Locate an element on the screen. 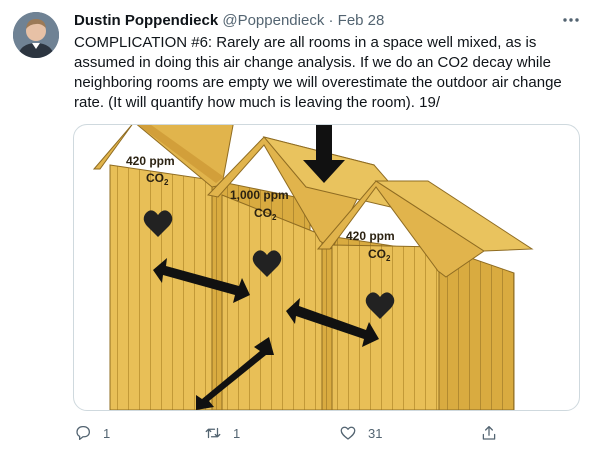 The height and width of the screenshot is (455, 593). share-button is located at coordinates (494, 433).